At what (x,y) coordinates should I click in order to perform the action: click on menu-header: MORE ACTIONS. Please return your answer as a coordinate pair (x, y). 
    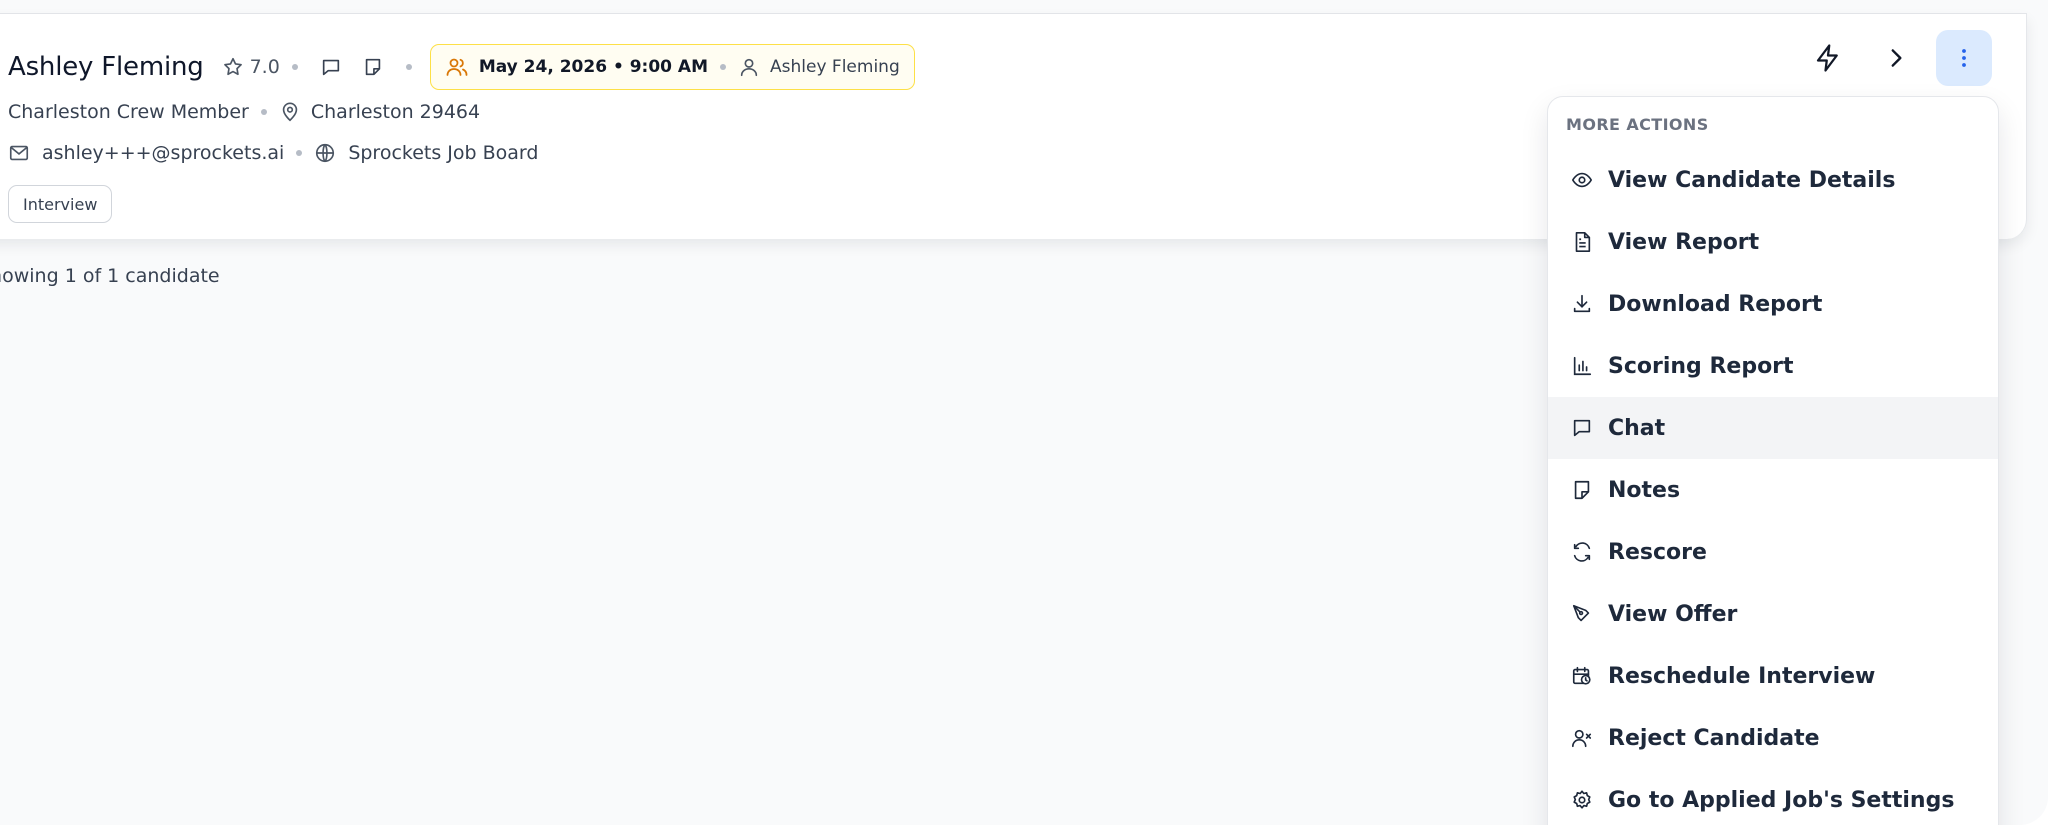
    Looking at the image, I should click on (1637, 124).